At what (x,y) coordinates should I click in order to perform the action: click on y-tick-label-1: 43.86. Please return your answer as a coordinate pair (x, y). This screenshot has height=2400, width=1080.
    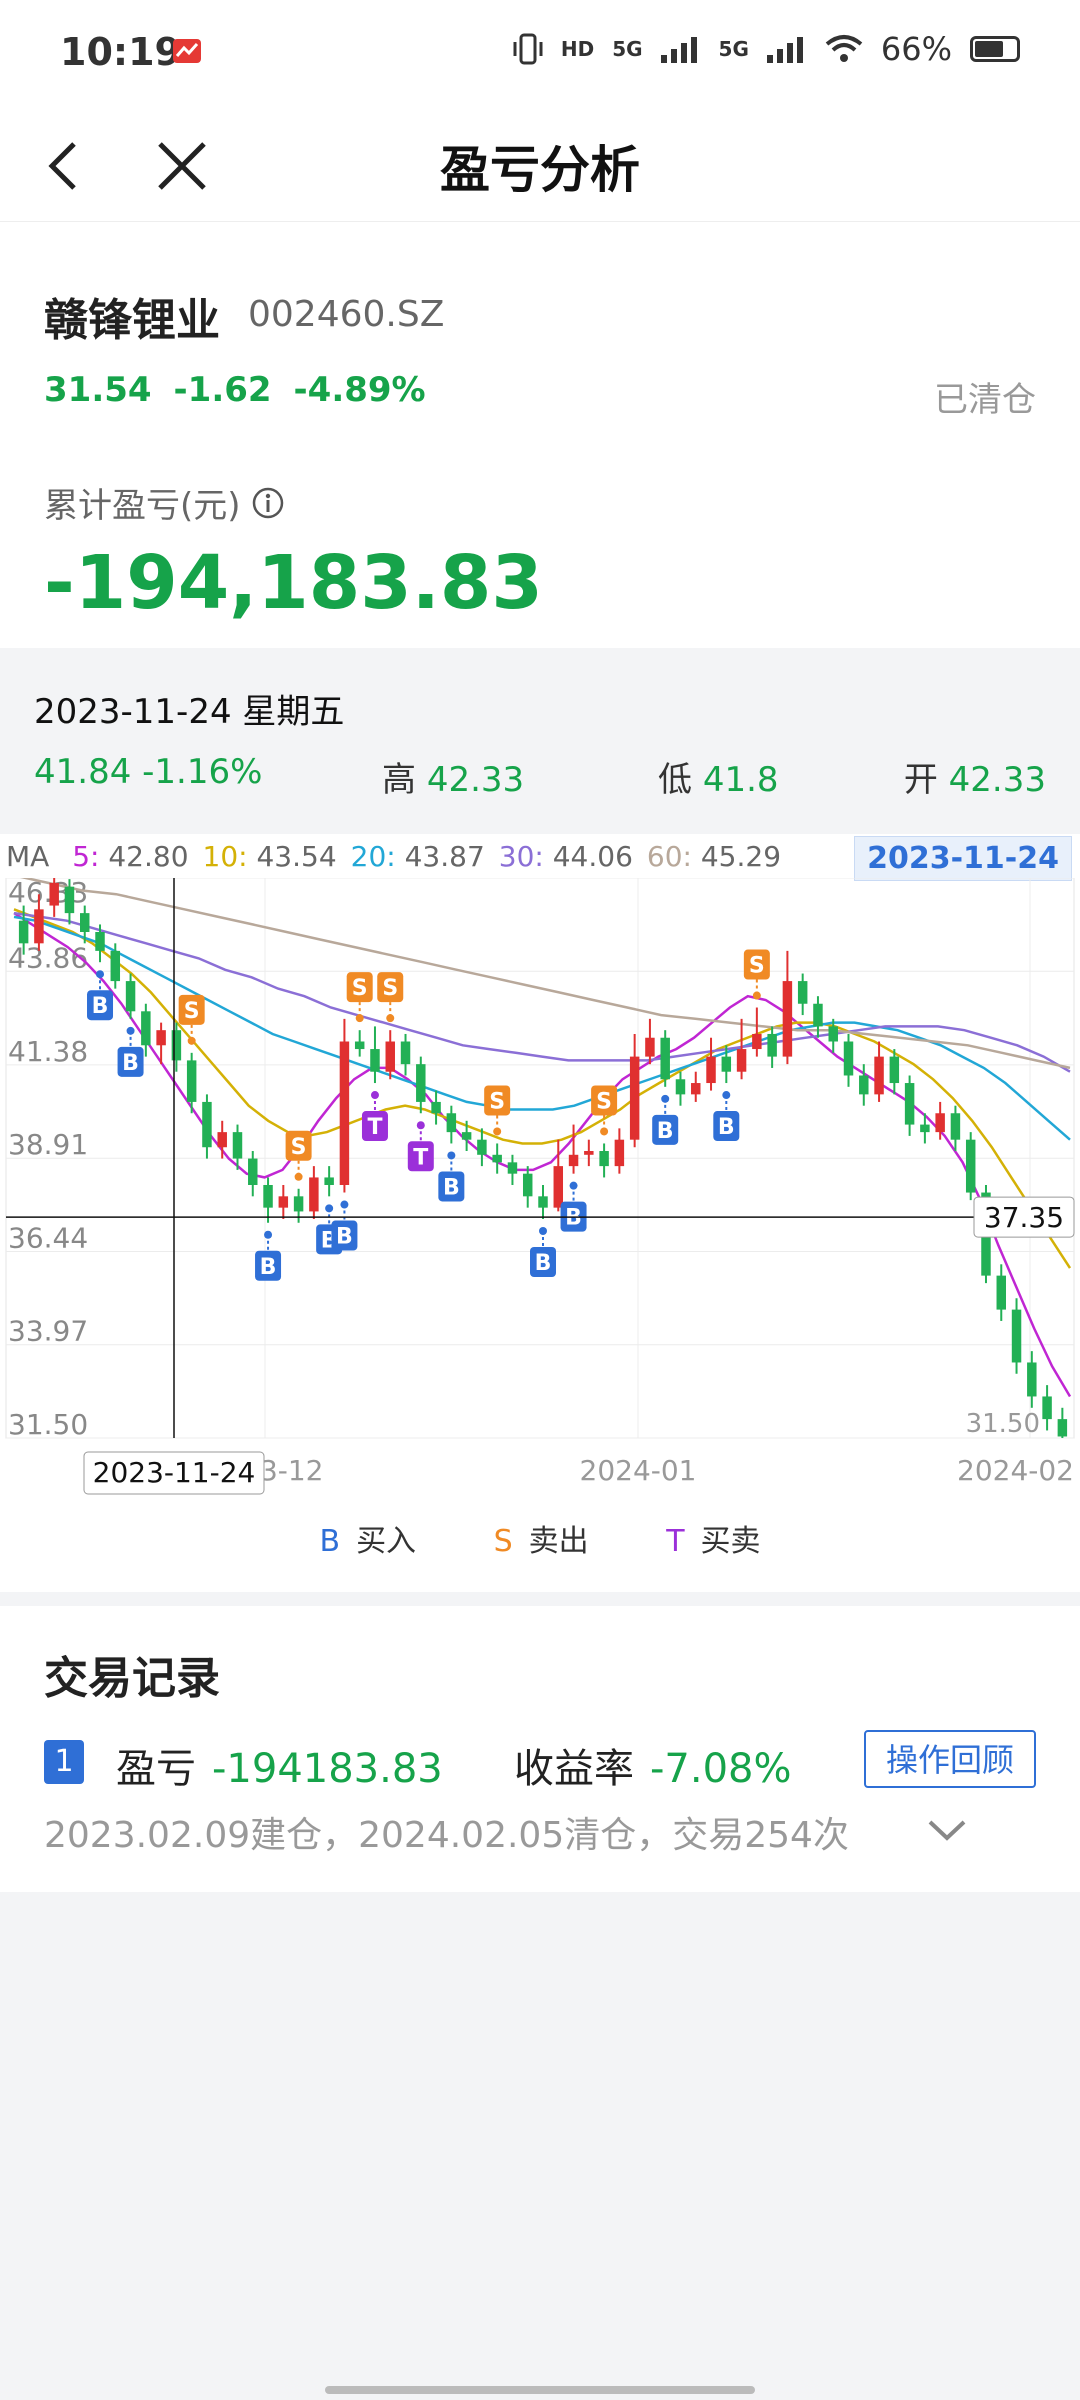
    Looking at the image, I should click on (48, 957).